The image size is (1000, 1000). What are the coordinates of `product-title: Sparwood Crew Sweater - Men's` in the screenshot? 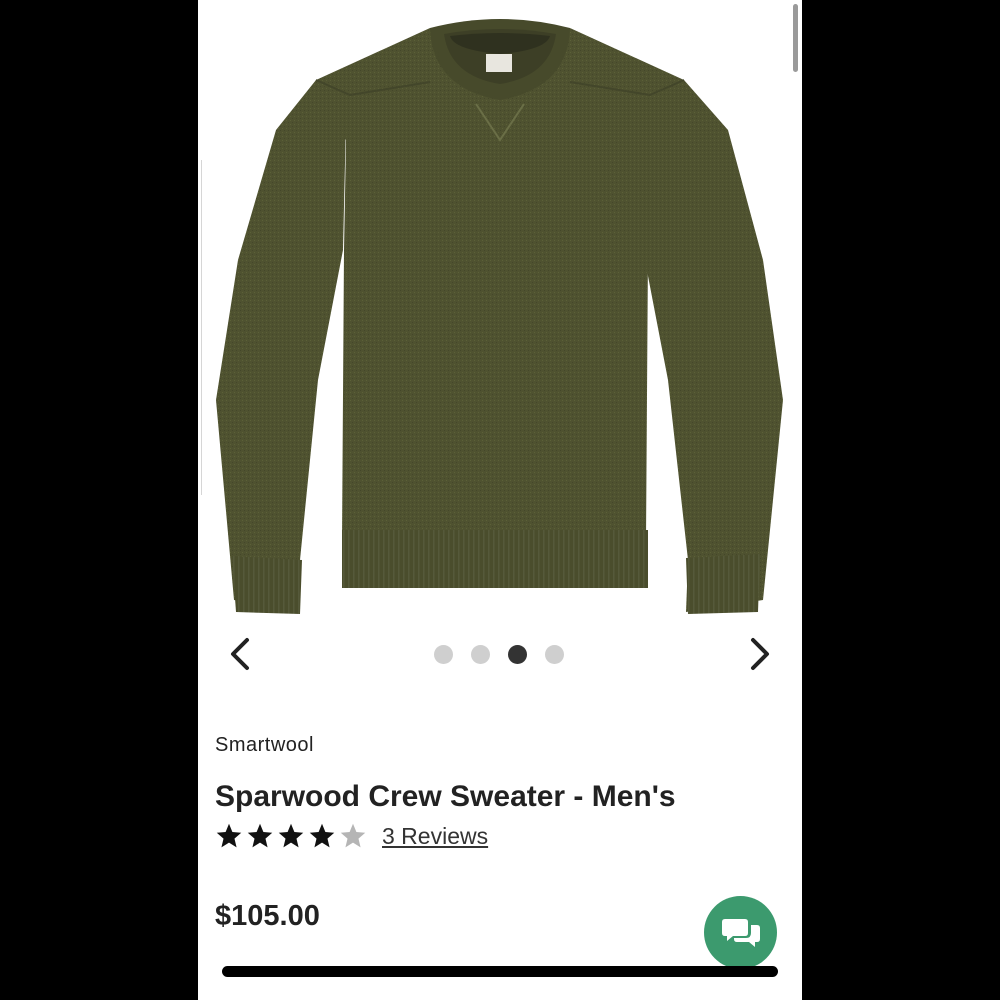 It's located at (445, 796).